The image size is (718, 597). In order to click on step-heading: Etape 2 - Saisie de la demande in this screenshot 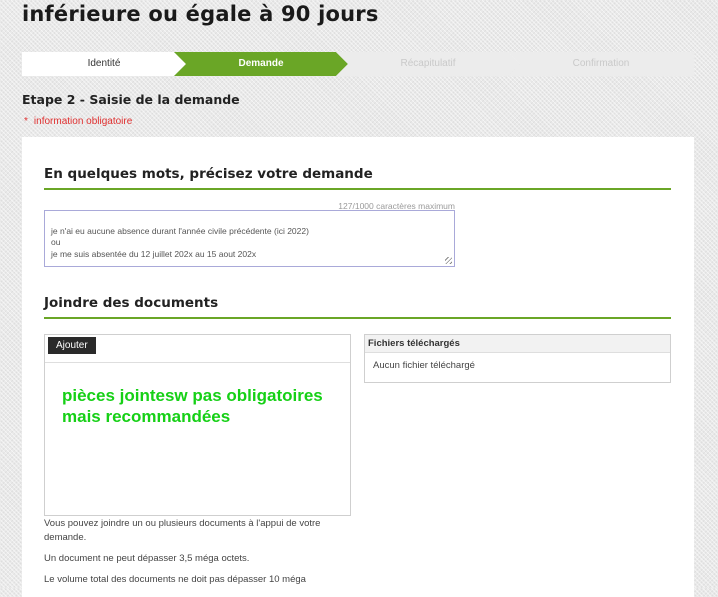, I will do `click(131, 99)`.